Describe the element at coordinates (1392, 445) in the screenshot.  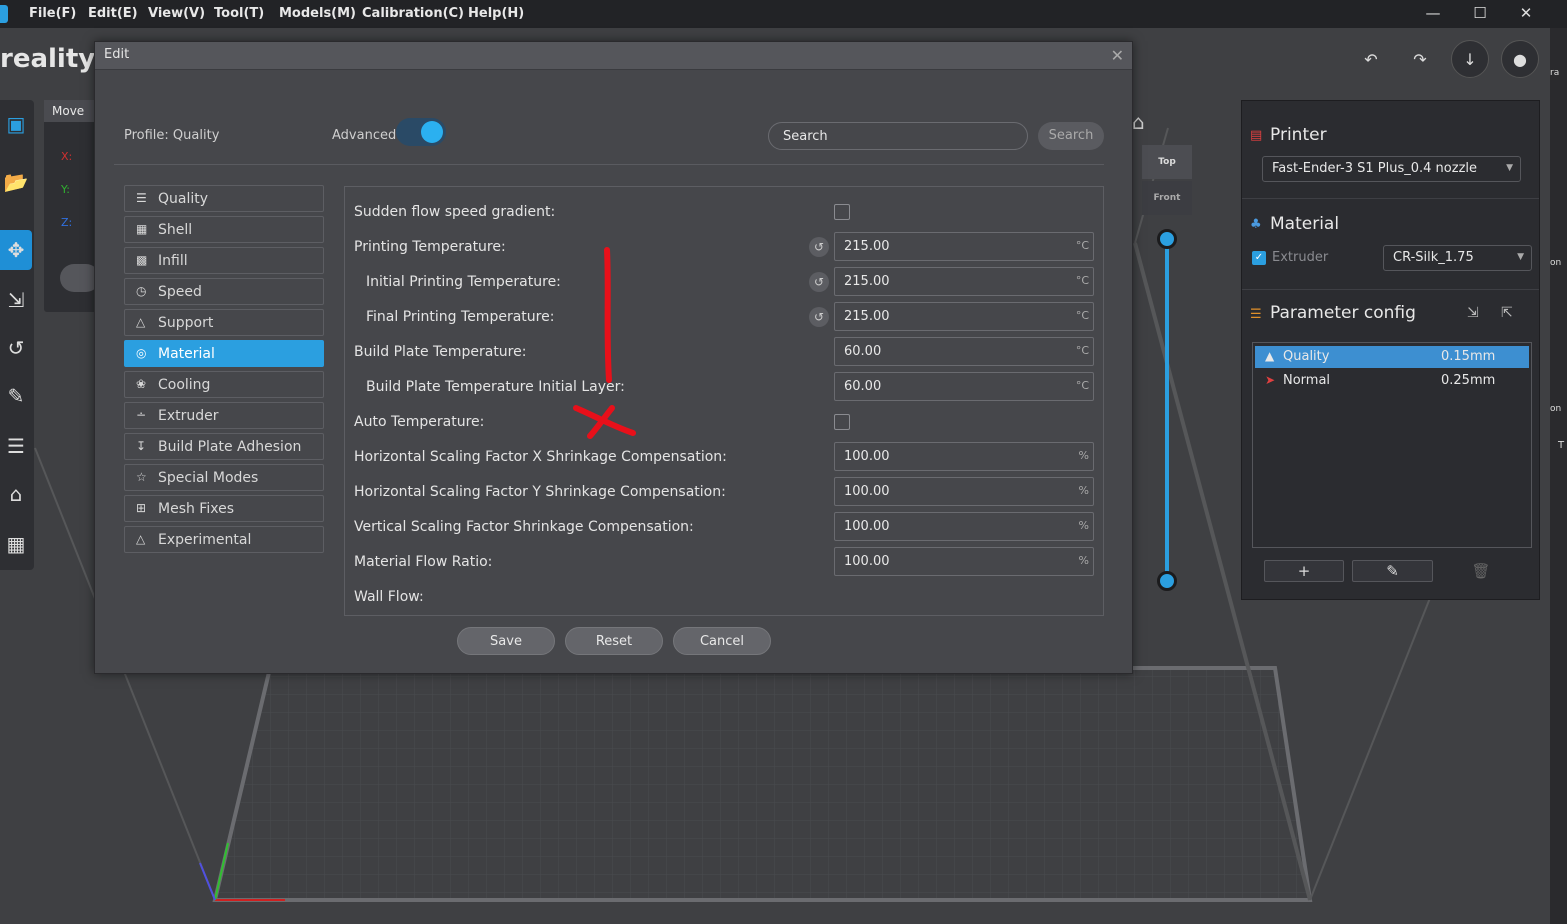
I see `profile-list: ▲ Quality 0.15mm ➤ Normal 0.25mm` at that location.